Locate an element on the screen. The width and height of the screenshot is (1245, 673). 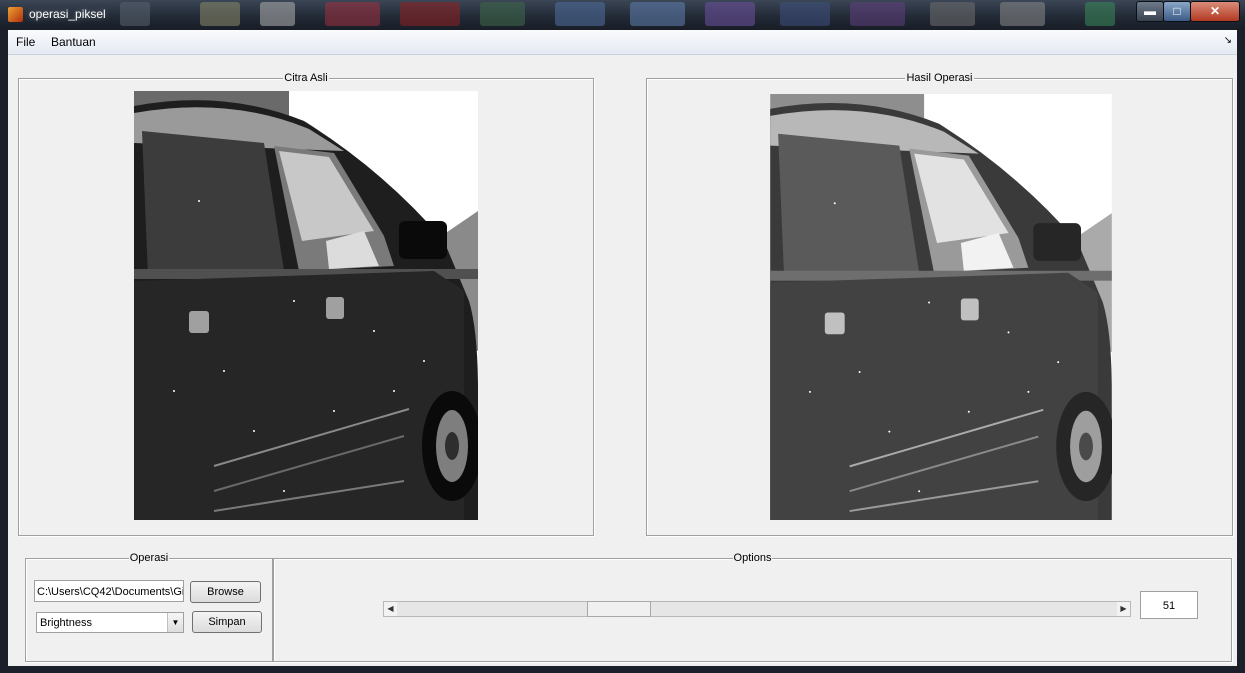
simpan-button: Simpan is located at coordinates (227, 622).